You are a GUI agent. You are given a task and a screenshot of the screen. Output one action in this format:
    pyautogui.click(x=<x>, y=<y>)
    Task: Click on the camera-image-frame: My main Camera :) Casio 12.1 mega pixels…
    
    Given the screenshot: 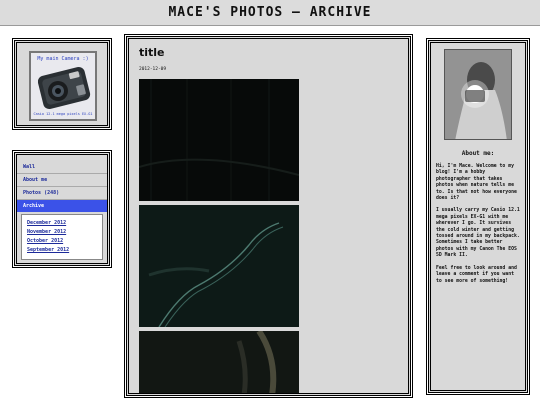 What is the action you would take?
    pyautogui.click(x=63, y=86)
    